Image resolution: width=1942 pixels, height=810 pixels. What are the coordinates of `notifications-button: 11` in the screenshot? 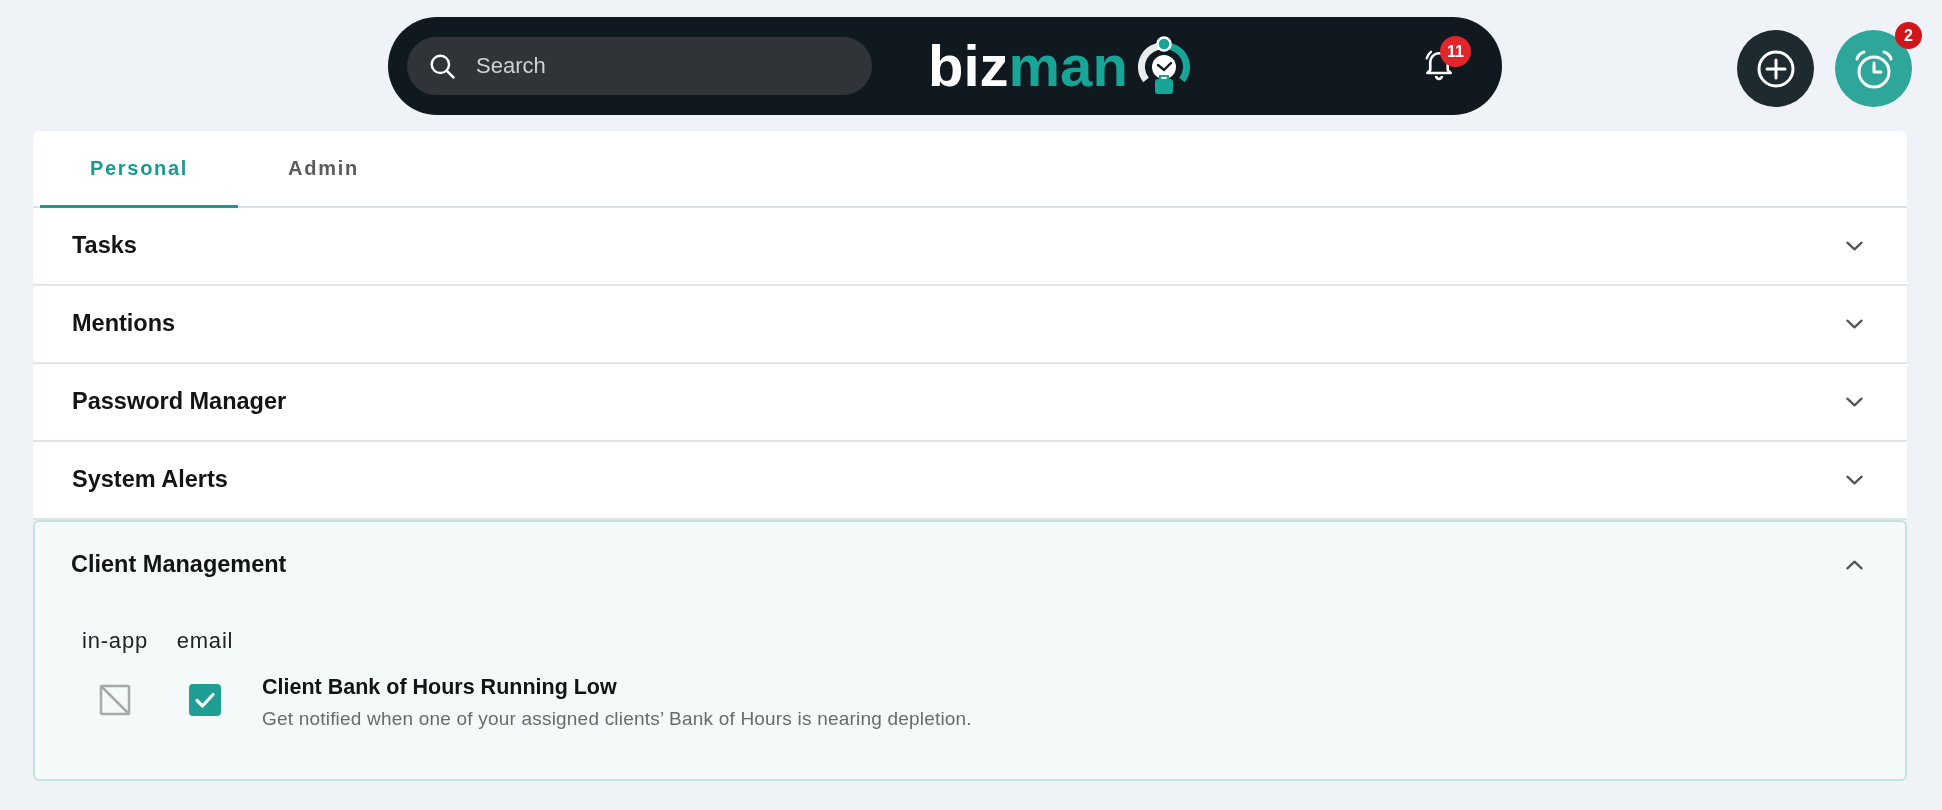 It's located at (1446, 58).